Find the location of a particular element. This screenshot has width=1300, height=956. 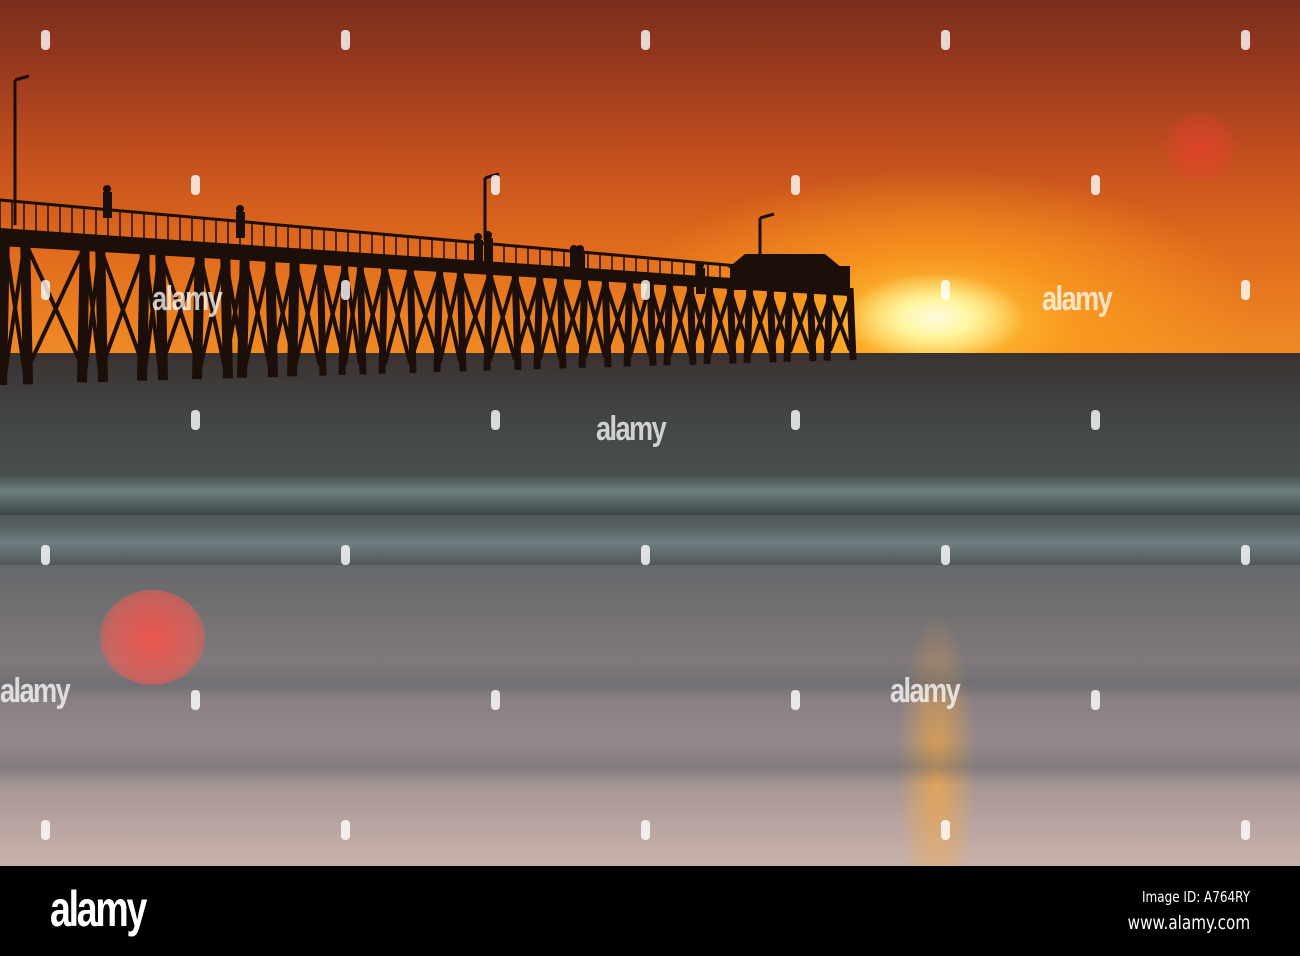

footer-bar: alamy Image ID: A764RY www.alamy.com is located at coordinates (650, 911).